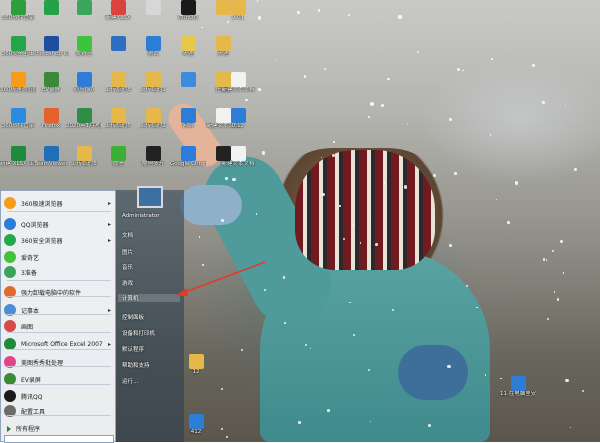 This screenshot has width=600, height=443. I want to click on annotation-arrow-head, so click(182, 292).